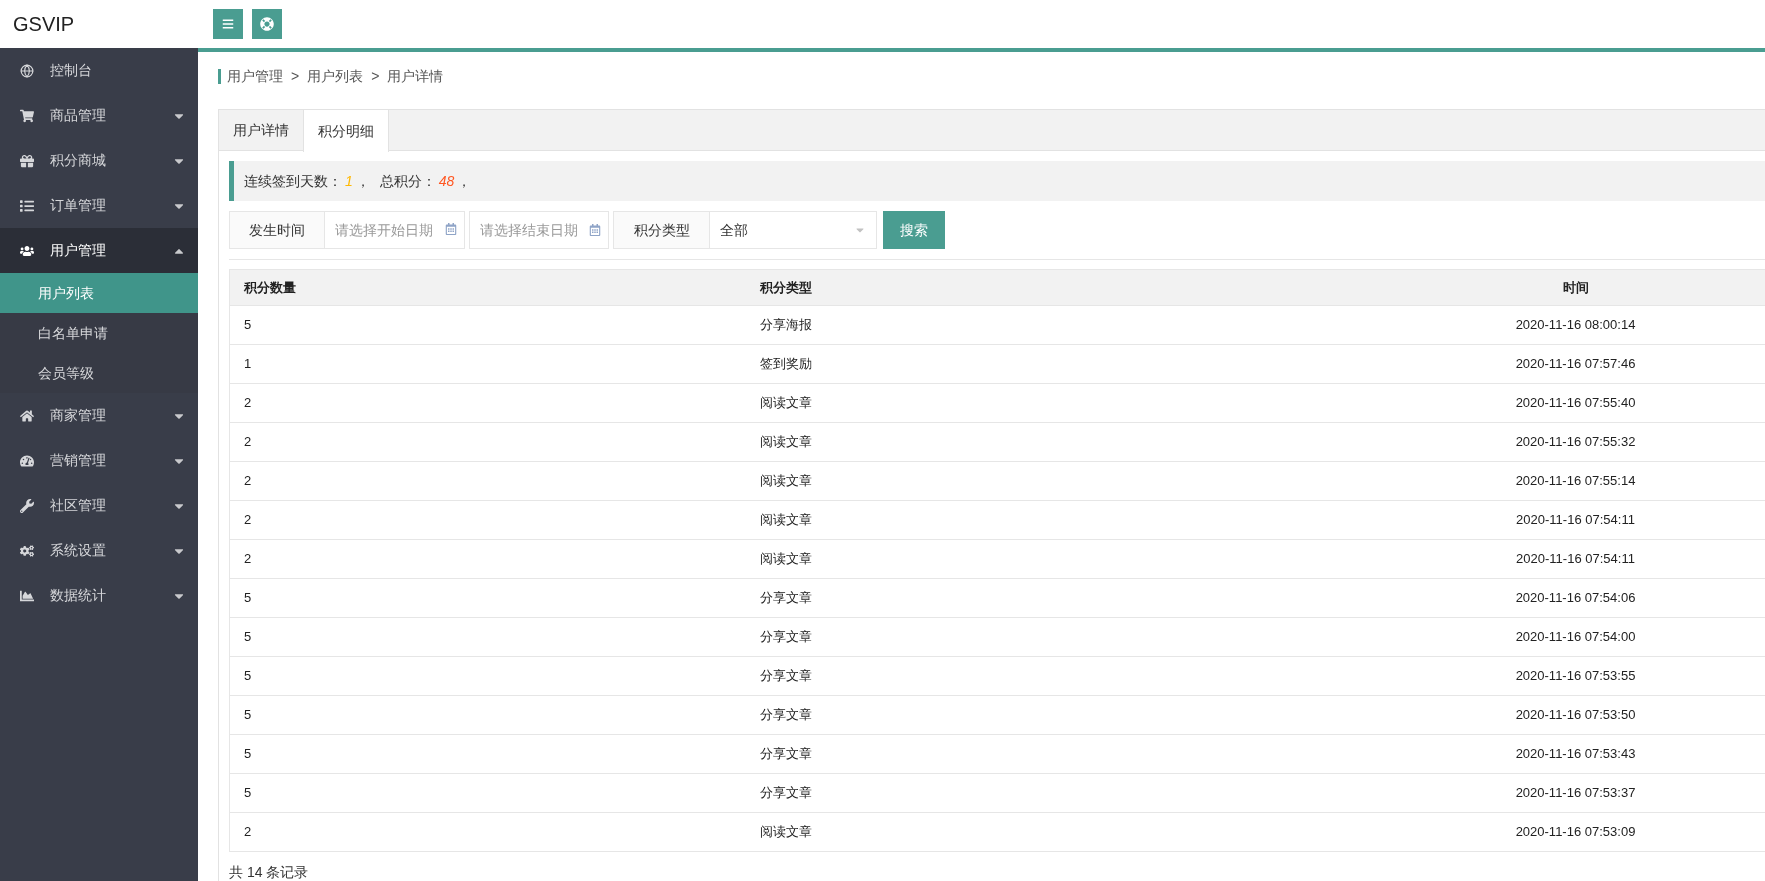  Describe the element at coordinates (99, 415) in the screenshot. I see `sidebar-item: 商家管理` at that location.